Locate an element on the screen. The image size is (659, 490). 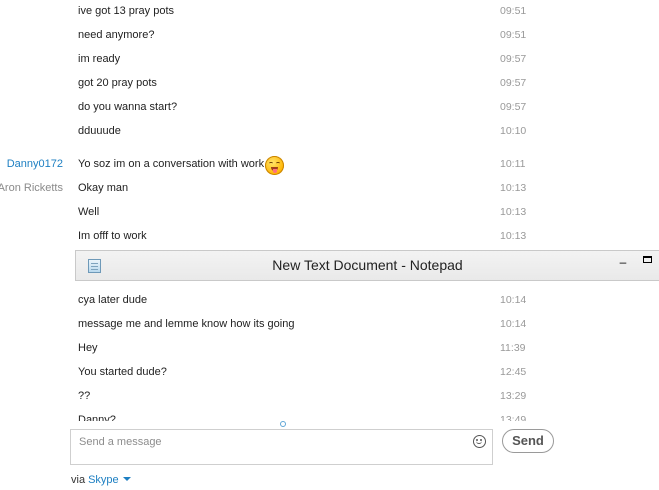
message-composer is located at coordinates (281, 447).